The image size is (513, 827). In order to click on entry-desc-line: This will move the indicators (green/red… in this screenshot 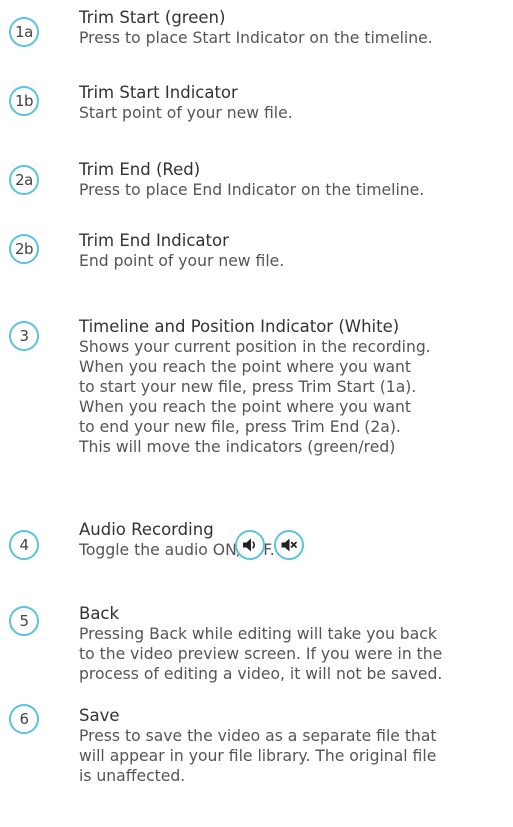, I will do `click(237, 447)`.